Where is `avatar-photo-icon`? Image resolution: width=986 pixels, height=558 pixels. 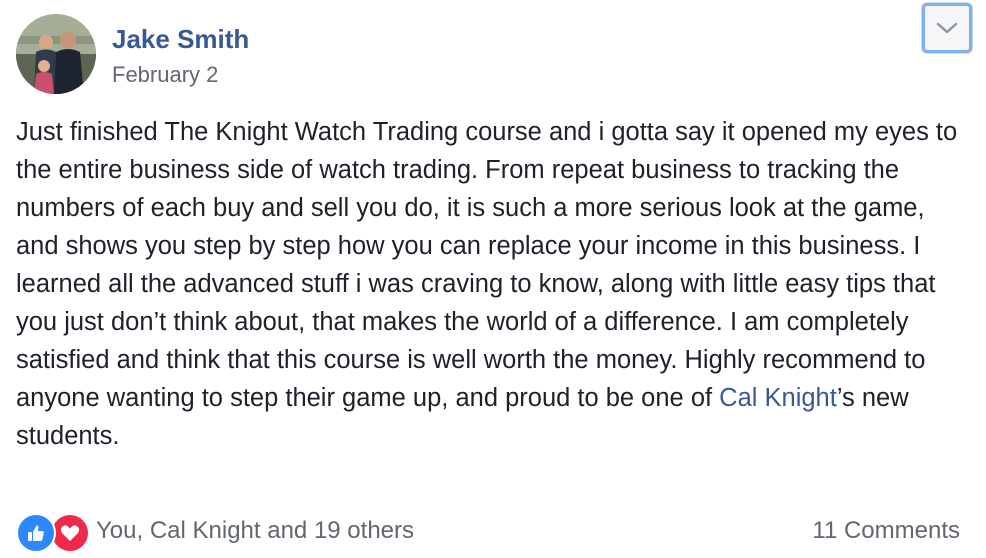 avatar-photo-icon is located at coordinates (56, 54).